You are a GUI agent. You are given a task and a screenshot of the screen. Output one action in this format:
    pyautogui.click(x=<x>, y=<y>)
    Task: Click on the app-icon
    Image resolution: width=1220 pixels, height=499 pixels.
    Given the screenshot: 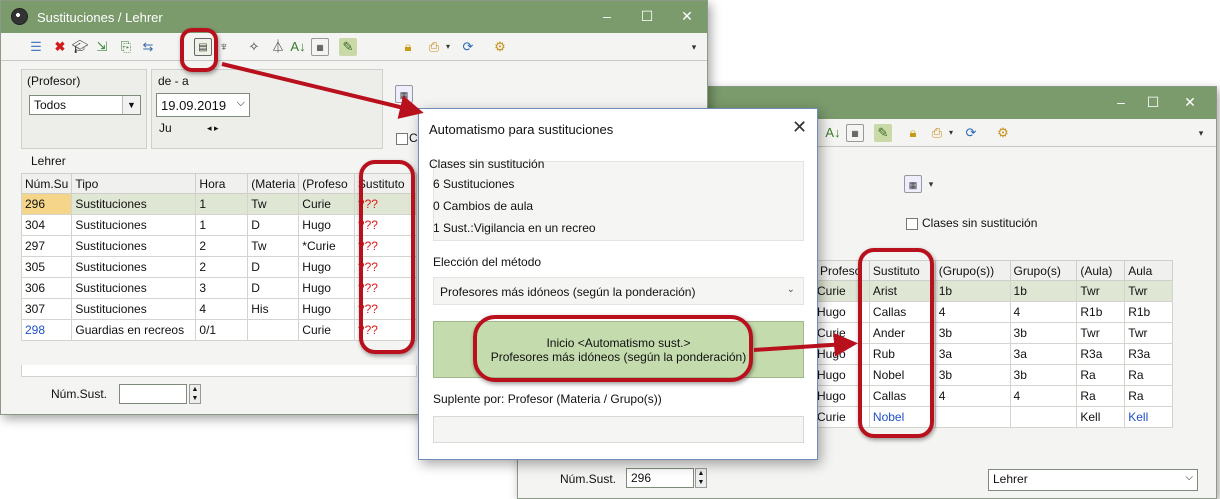 What is the action you would take?
    pyautogui.click(x=19, y=16)
    